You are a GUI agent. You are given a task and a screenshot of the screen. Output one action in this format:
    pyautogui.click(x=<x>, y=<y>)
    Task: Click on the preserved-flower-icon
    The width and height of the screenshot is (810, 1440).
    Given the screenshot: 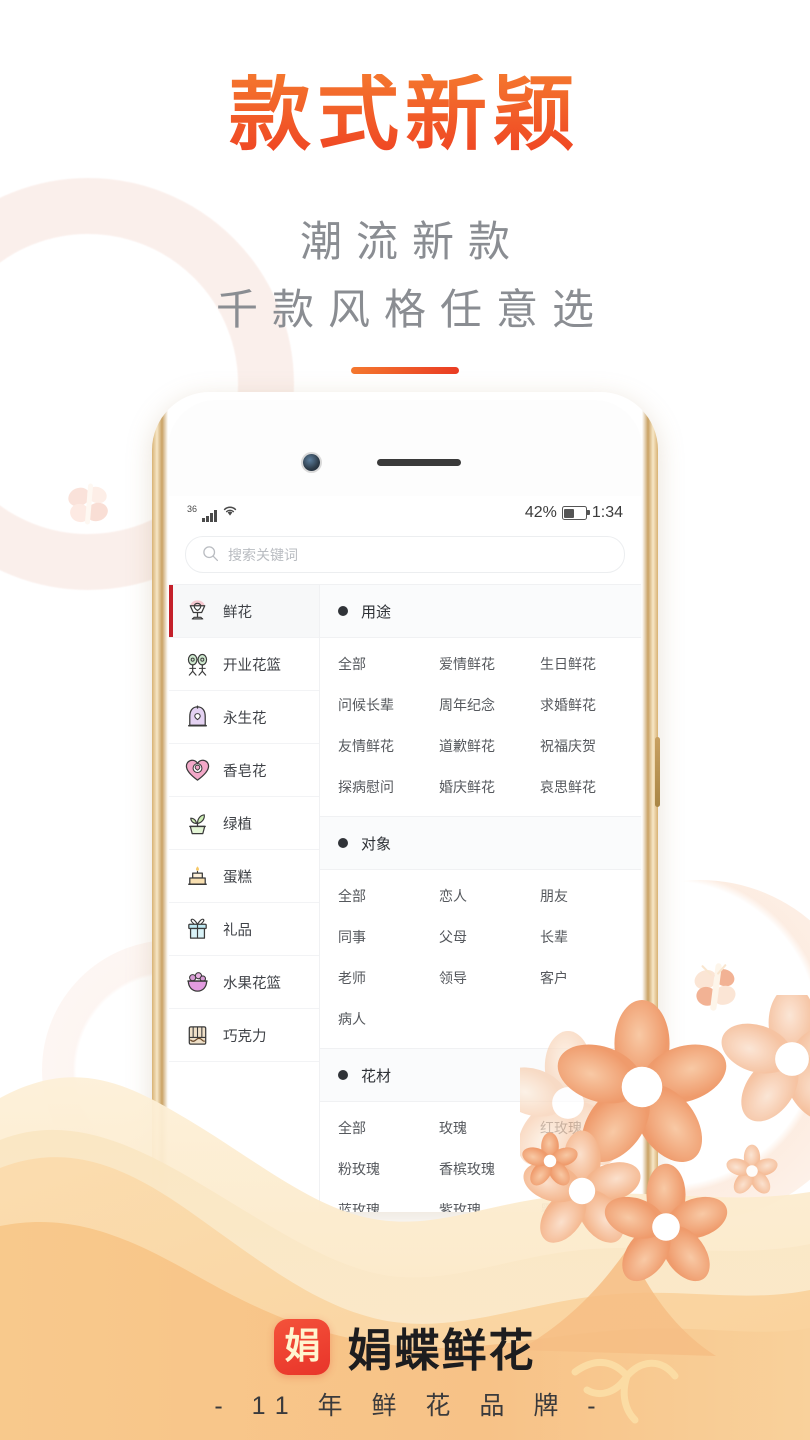 What is the action you would take?
    pyautogui.click(x=197, y=717)
    